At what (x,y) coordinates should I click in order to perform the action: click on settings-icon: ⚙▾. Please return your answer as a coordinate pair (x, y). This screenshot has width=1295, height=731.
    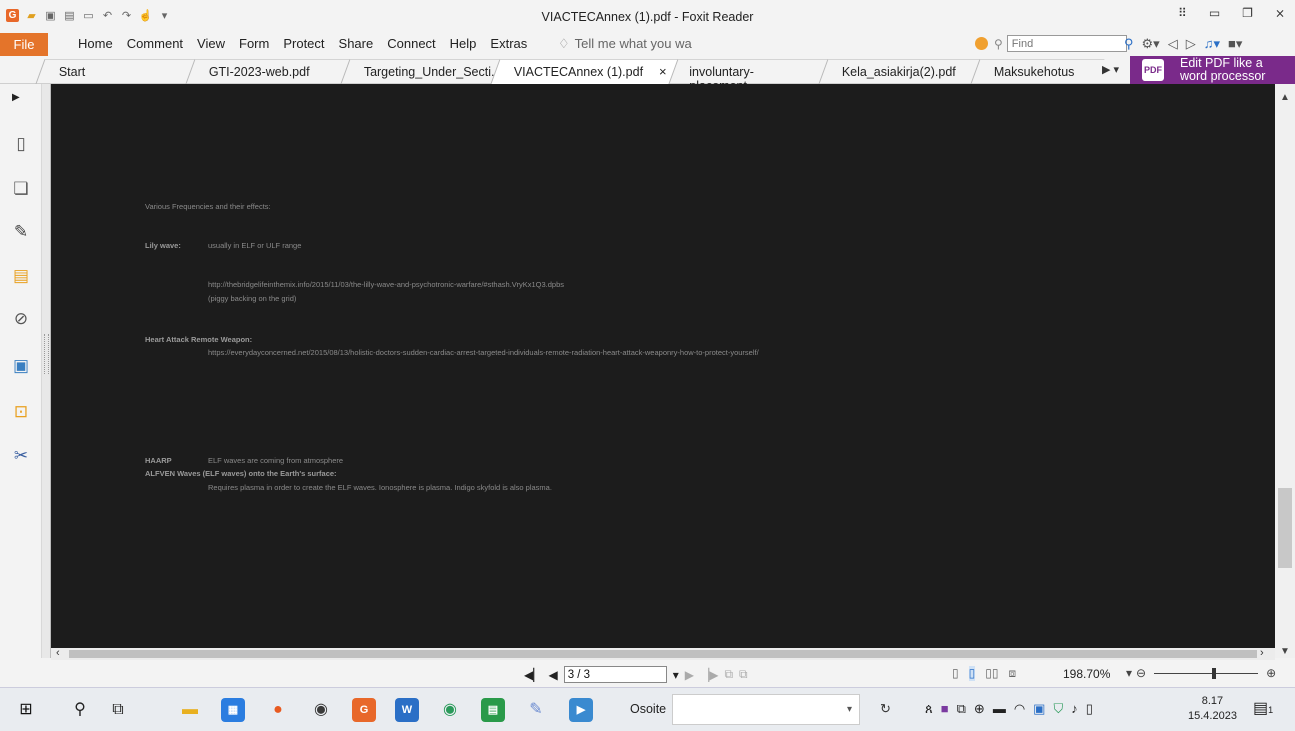
    Looking at the image, I should click on (1151, 44).